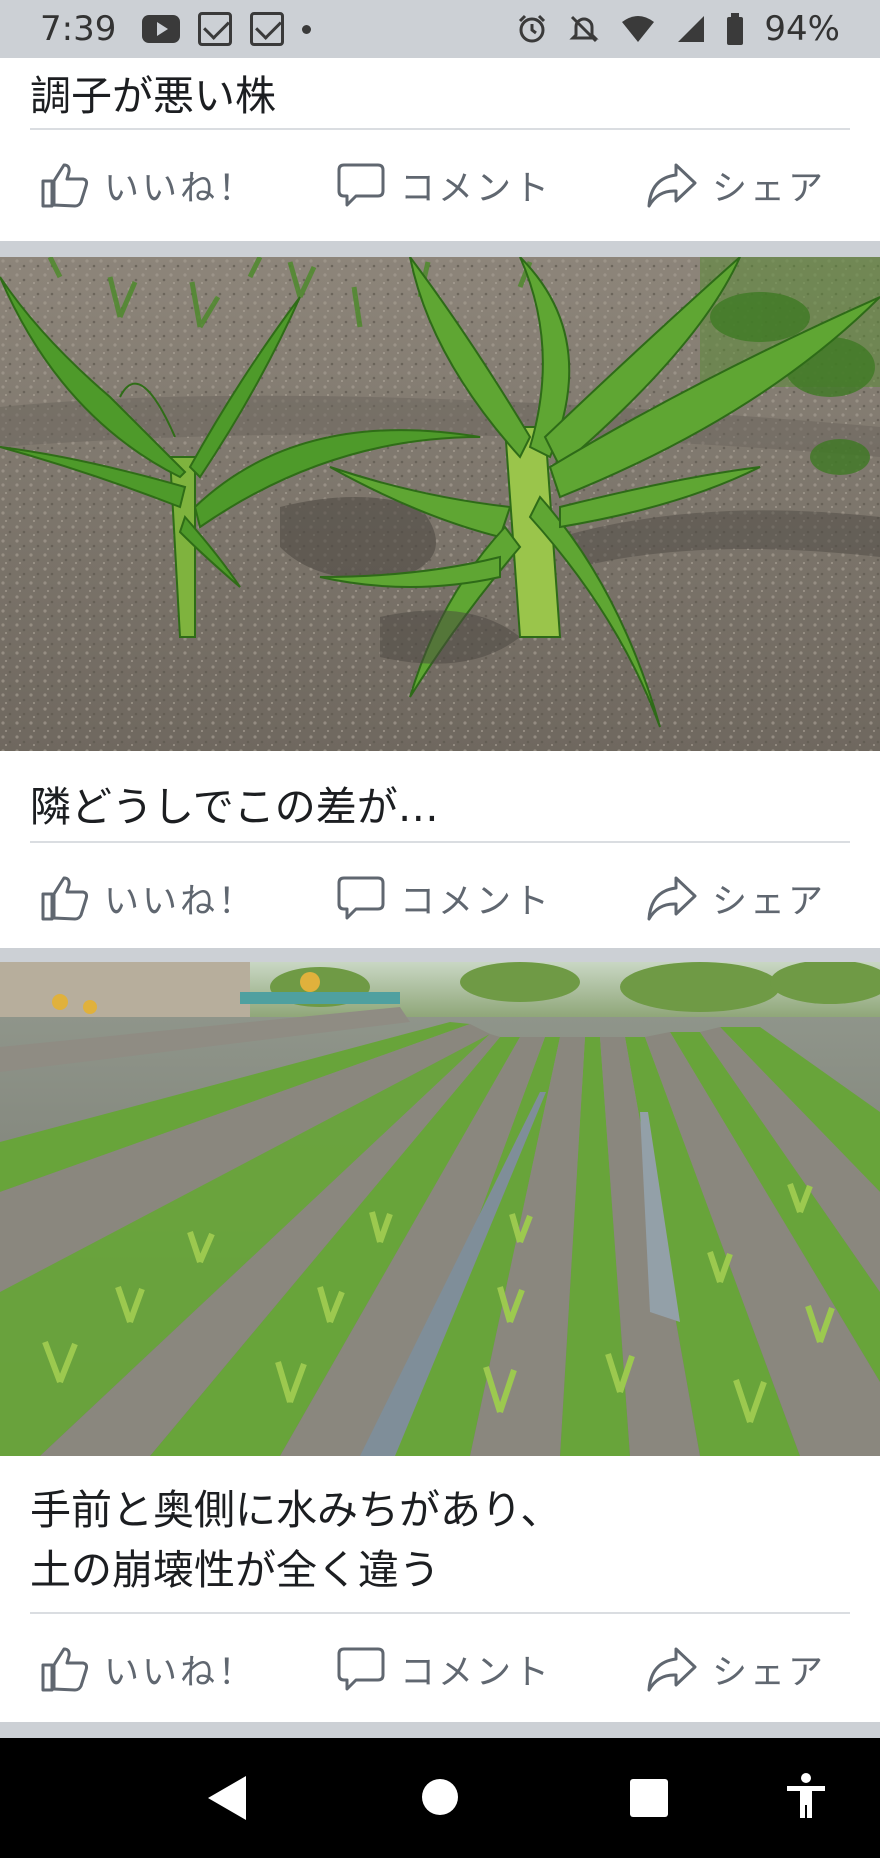  Describe the element at coordinates (802, 29) in the screenshot. I see `battery-percent: 94%` at that location.